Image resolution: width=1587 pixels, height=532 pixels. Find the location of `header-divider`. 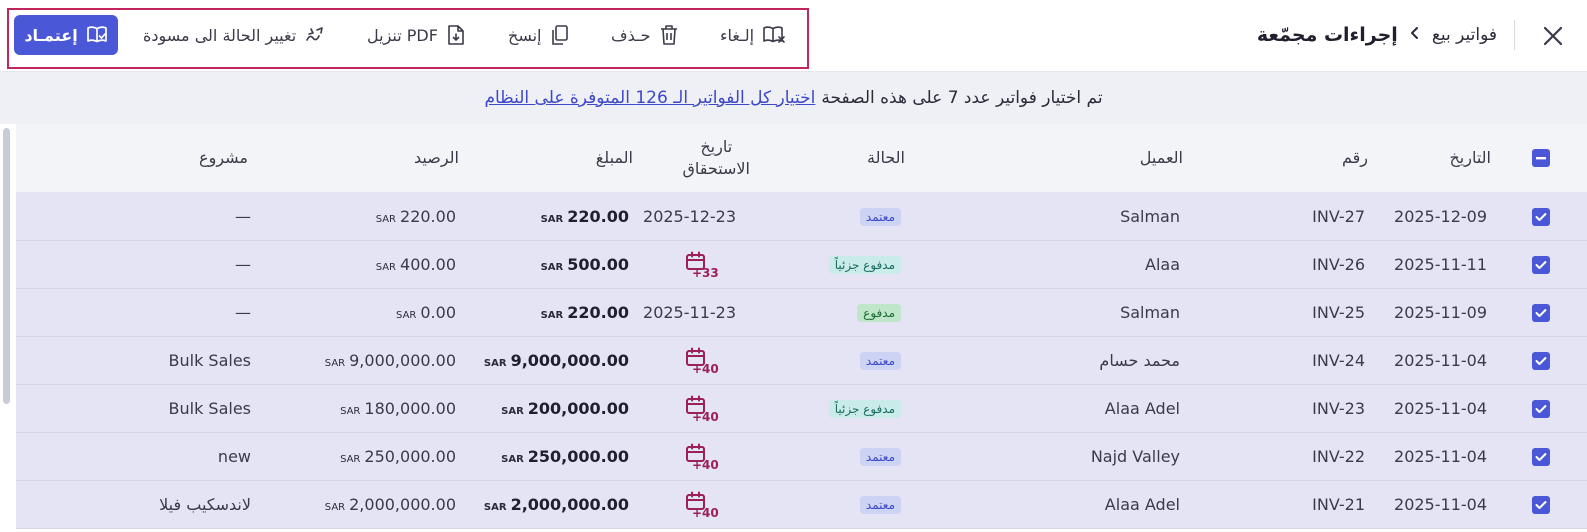

header-divider is located at coordinates (1514, 35).